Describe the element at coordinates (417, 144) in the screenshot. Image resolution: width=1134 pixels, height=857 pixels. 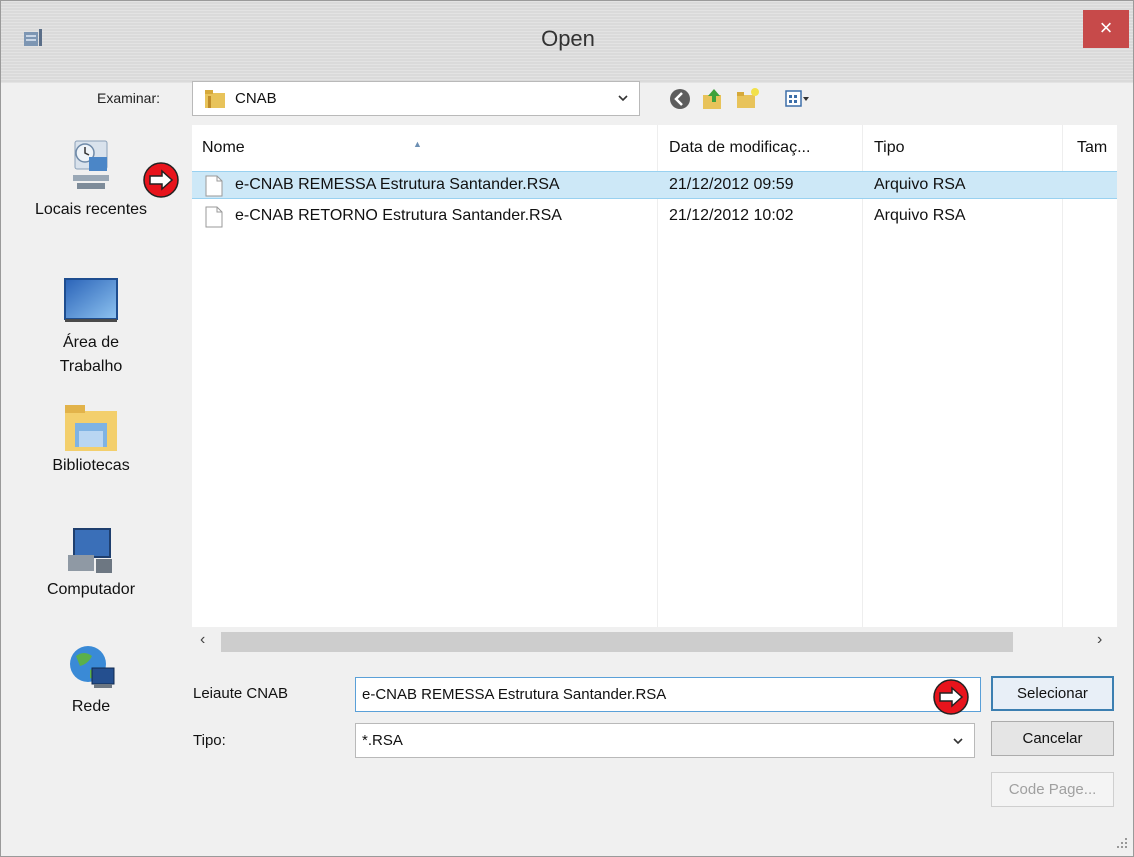
I see `sort-ascending-icon: ▲` at that location.